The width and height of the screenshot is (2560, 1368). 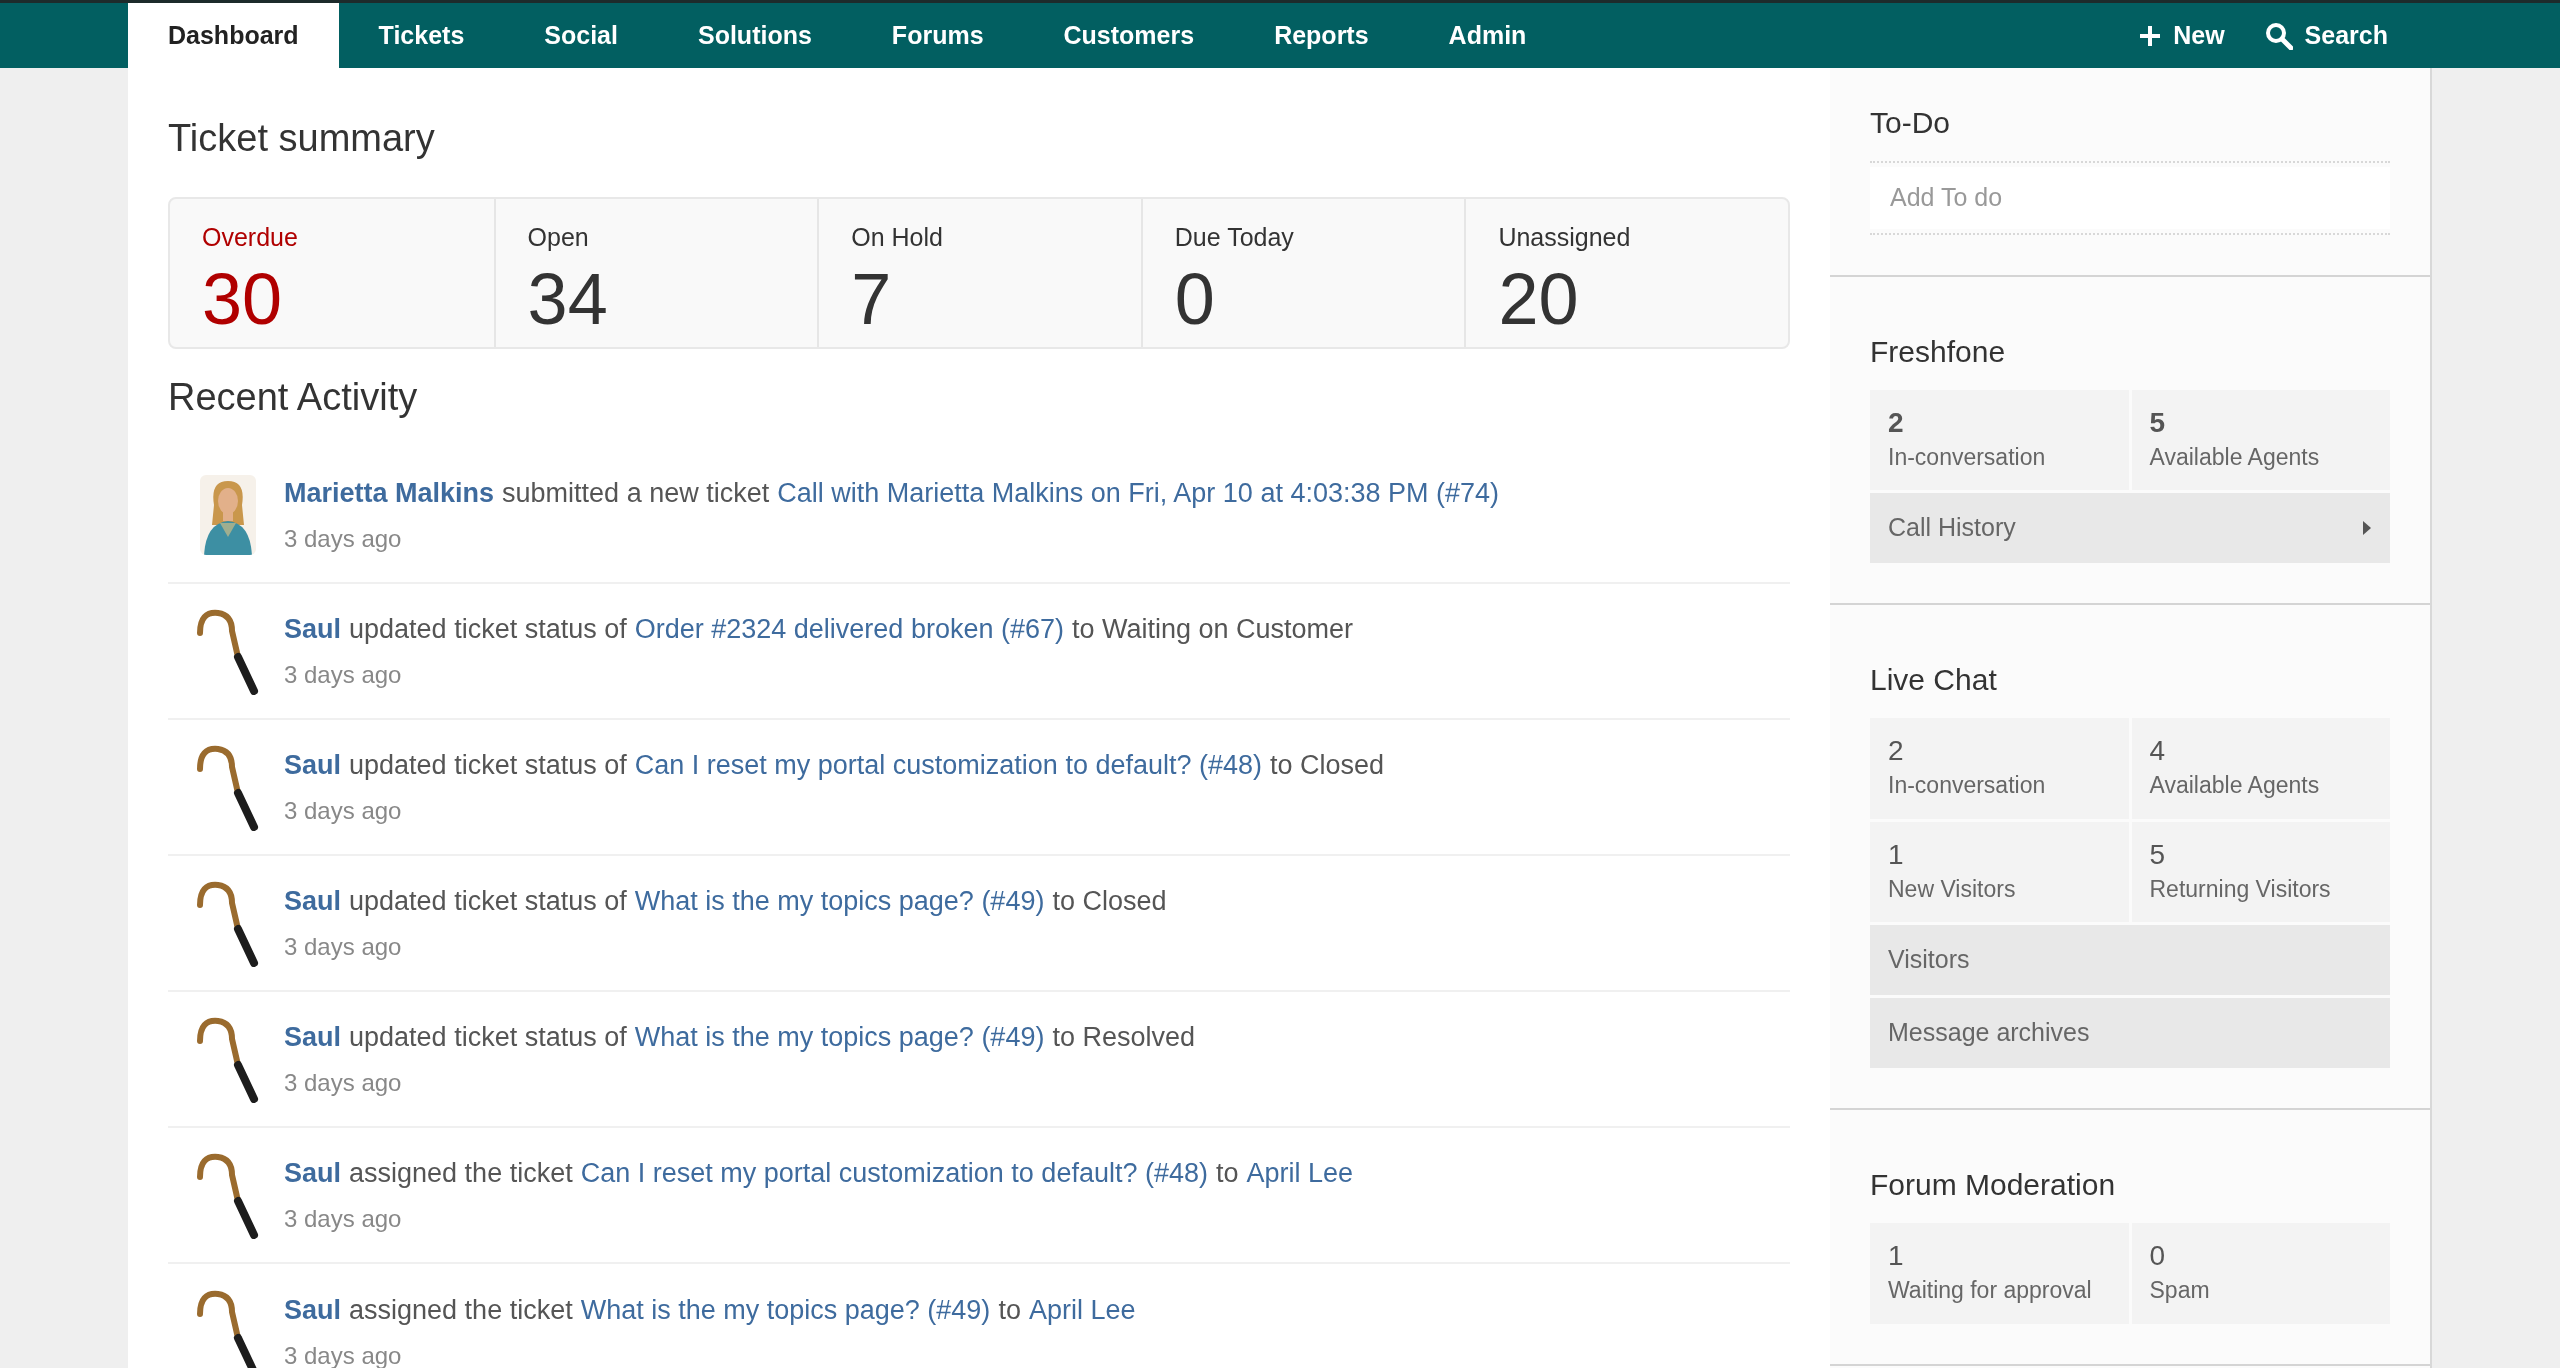 I want to click on section-title: To-Do, so click(x=1911, y=123).